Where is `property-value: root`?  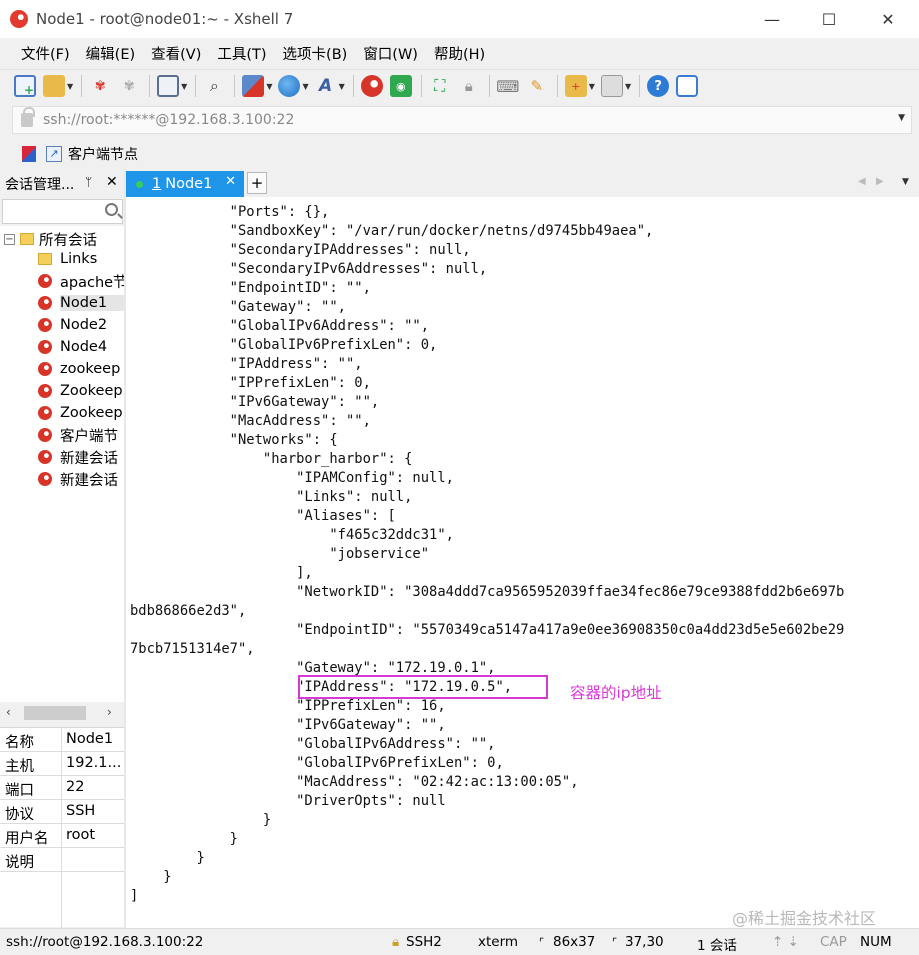 property-value: root is located at coordinates (81, 835).